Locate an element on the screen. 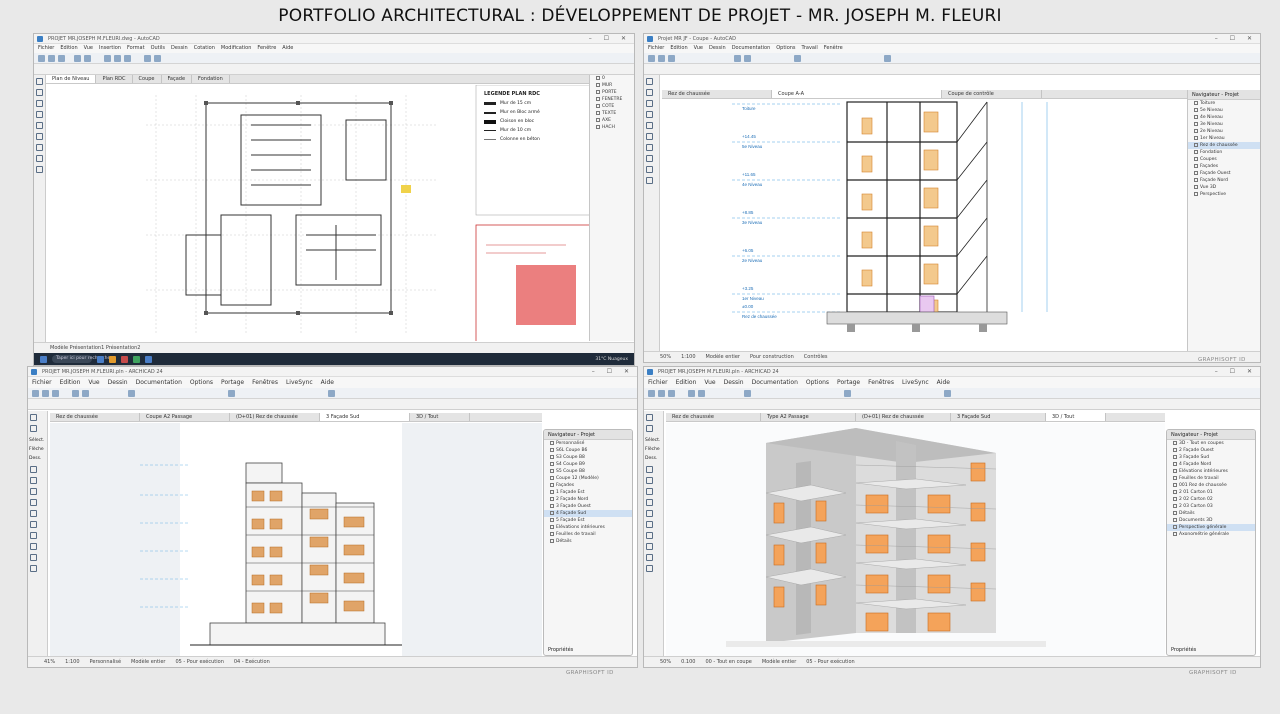 Image resolution: width=1280 pixels, height=714 pixels. navigator-item: 3e Niveau is located at coordinates (1224, 124).